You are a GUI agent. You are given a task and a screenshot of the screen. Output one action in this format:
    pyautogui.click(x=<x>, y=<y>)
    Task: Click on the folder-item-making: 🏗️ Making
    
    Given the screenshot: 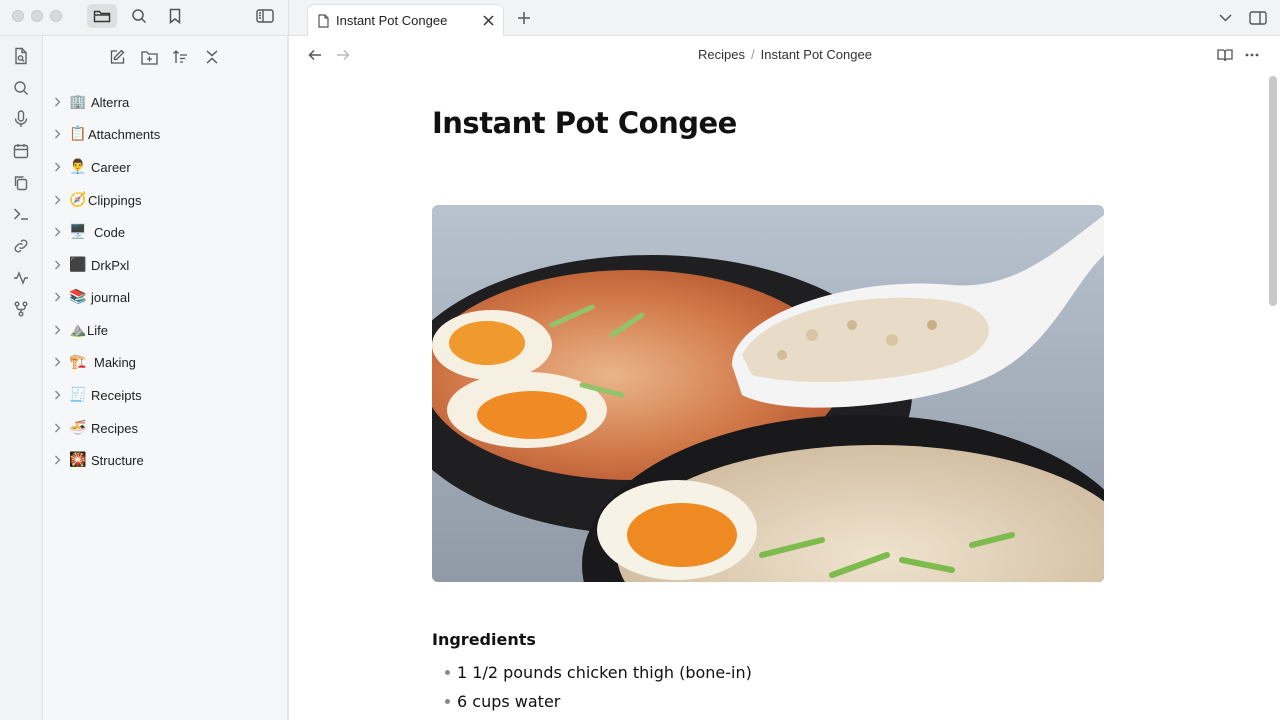 What is the action you would take?
    pyautogui.click(x=165, y=362)
    